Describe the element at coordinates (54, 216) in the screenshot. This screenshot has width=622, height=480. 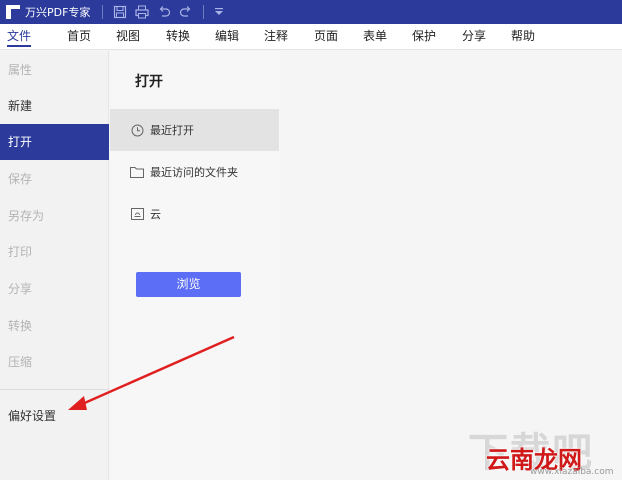
I see `sidebar-item-save-as: 另存为` at that location.